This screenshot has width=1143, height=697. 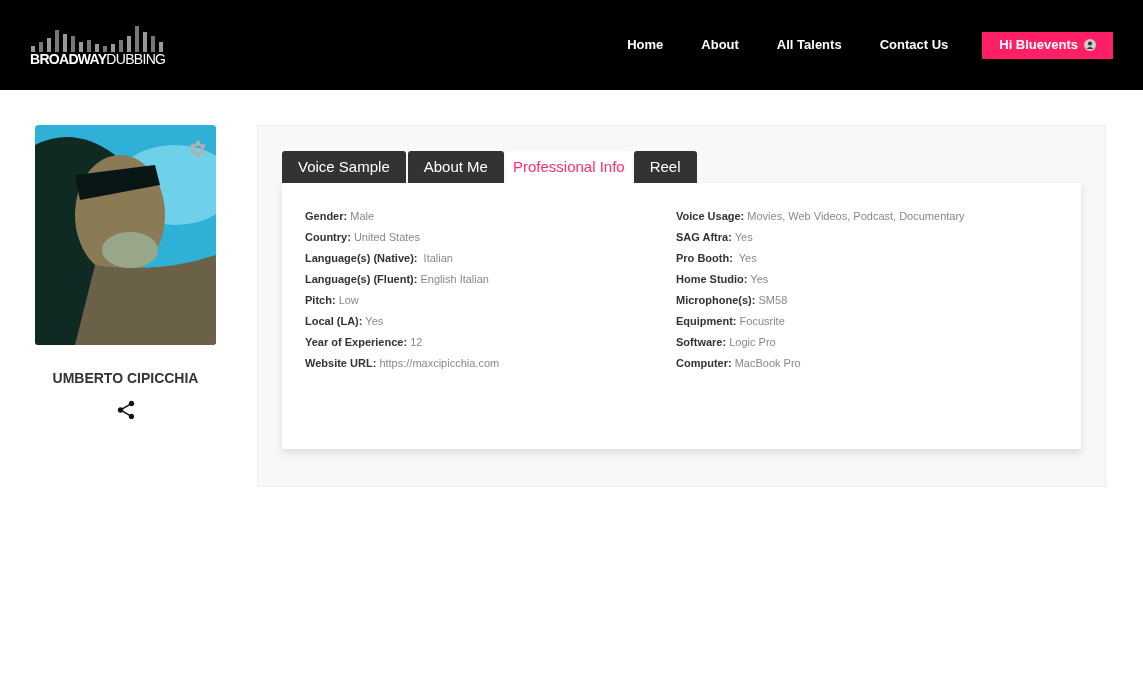 What do you see at coordinates (821, 216) in the screenshot?
I see `info-line: Voice Usage: Movies, Web Videos, Podcast, Documentary` at bounding box center [821, 216].